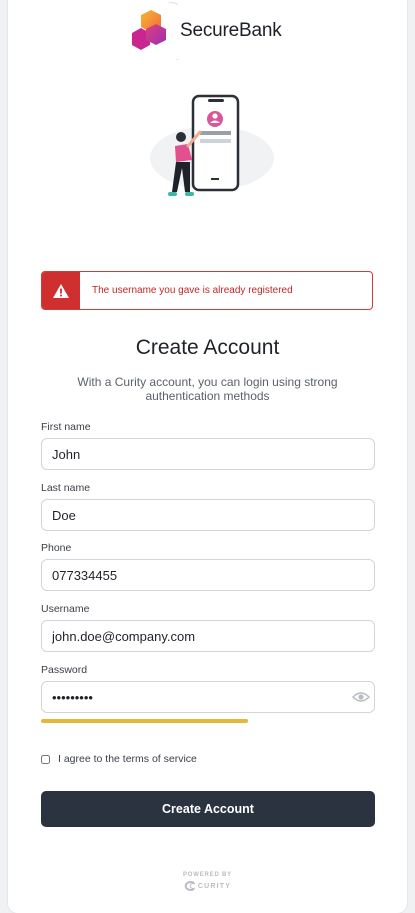 The width and height of the screenshot is (415, 913). Describe the element at coordinates (64, 670) in the screenshot. I see `password-label: Password` at that location.